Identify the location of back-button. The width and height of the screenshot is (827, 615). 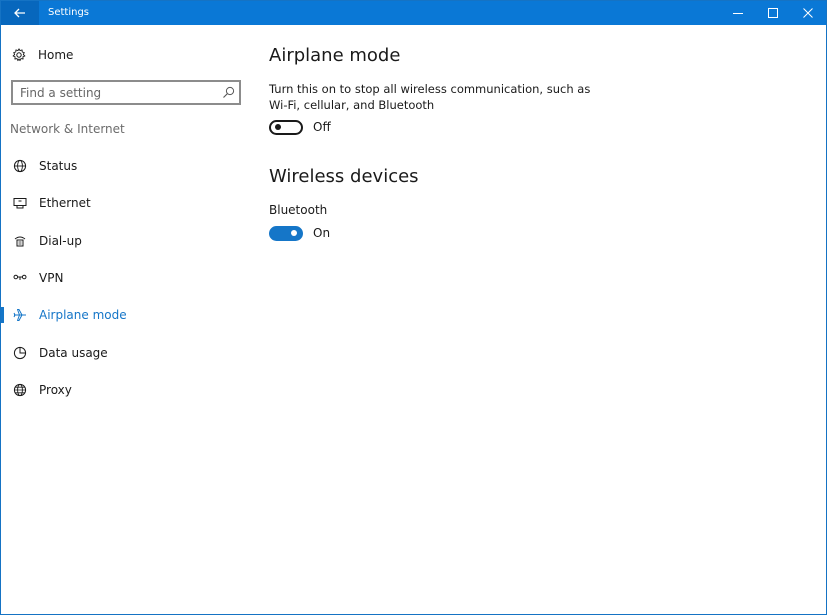
(20, 13).